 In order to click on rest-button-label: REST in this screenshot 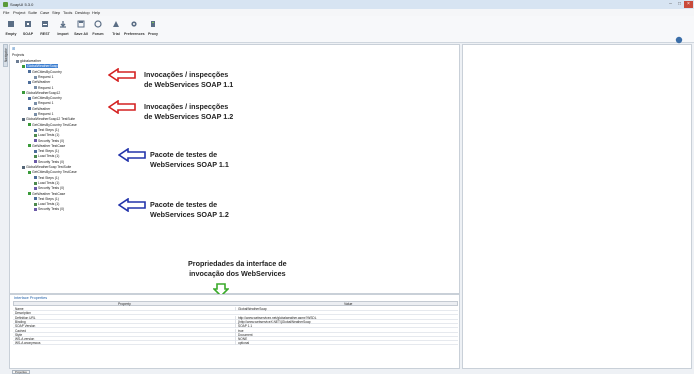, I will do `click(45, 34)`.